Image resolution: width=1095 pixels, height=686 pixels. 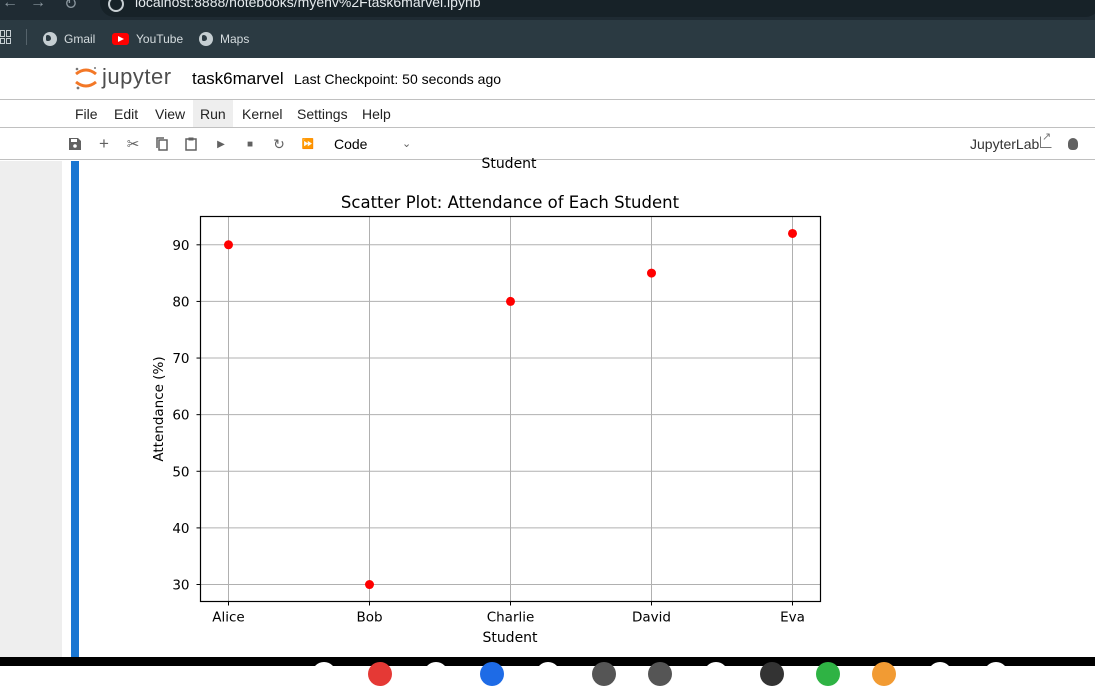 I want to click on jupyter-wordmark: jupyter, so click(x=137, y=76).